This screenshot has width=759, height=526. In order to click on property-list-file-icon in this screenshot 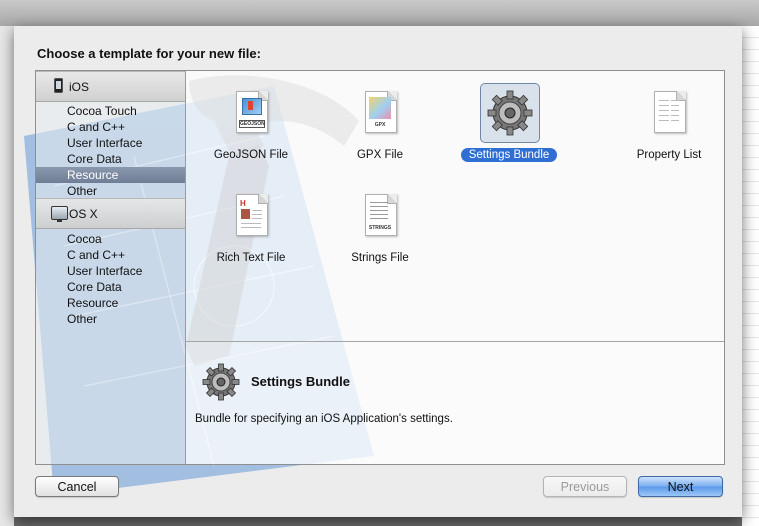, I will do `click(669, 112)`.